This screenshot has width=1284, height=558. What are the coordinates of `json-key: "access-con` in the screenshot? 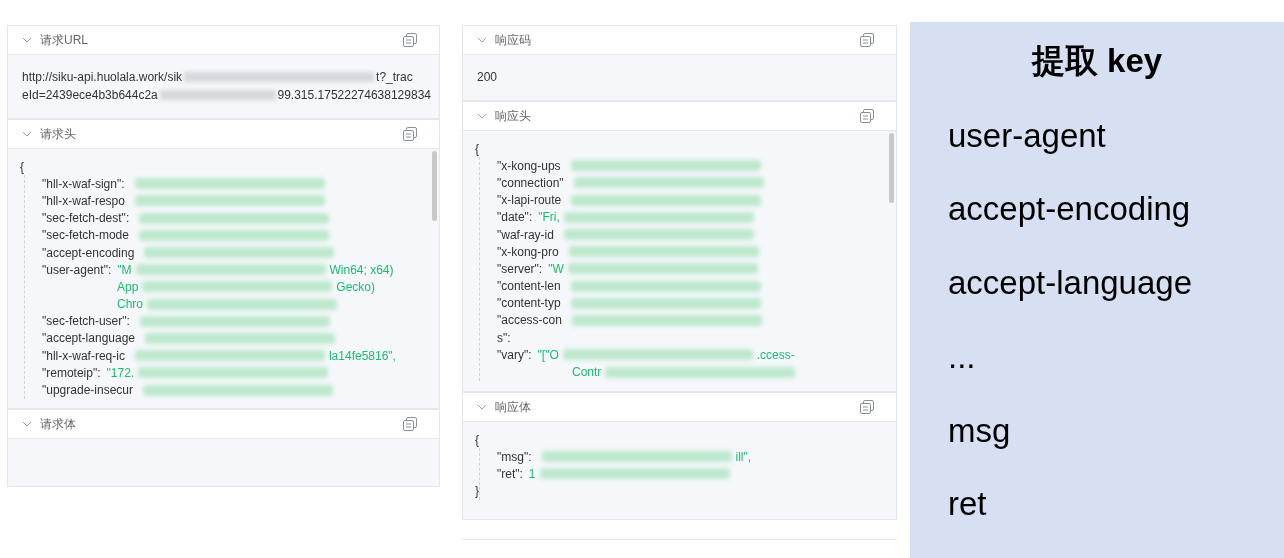 It's located at (529, 320).